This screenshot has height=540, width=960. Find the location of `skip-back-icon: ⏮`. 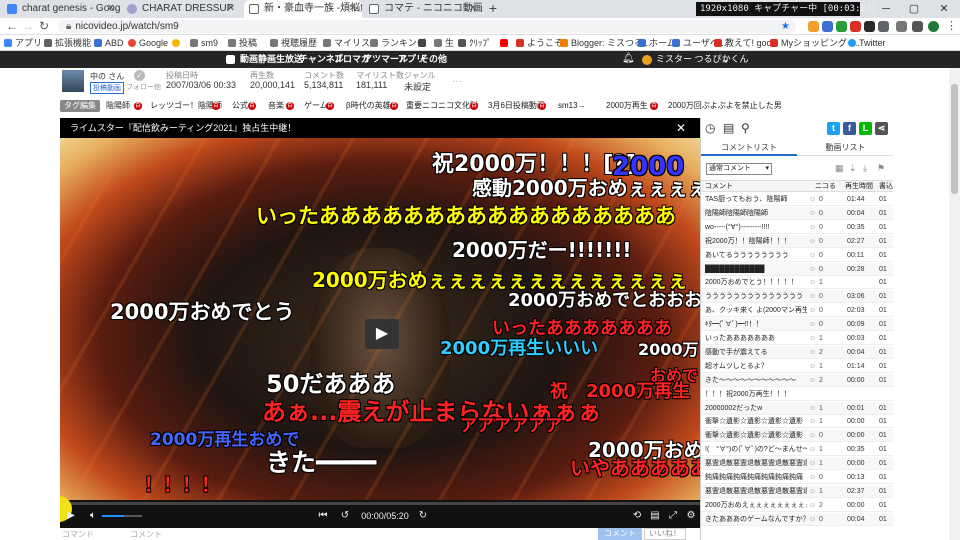

skip-back-icon: ⏮ is located at coordinates (323, 516).